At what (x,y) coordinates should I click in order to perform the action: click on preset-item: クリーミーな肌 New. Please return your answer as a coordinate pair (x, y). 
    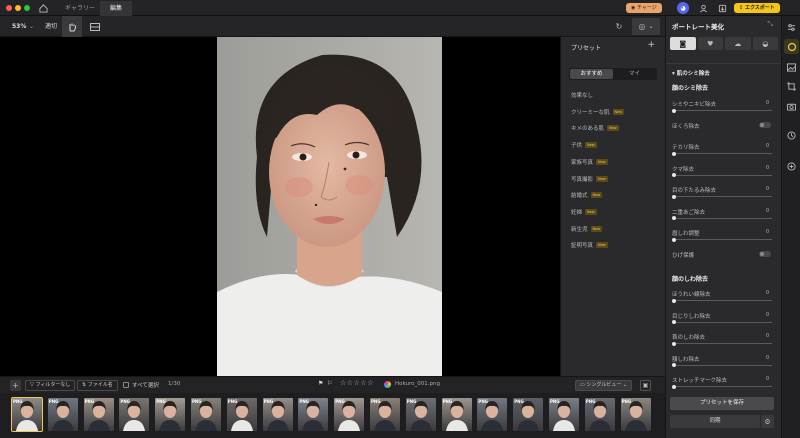
    Looking at the image, I should click on (598, 112).